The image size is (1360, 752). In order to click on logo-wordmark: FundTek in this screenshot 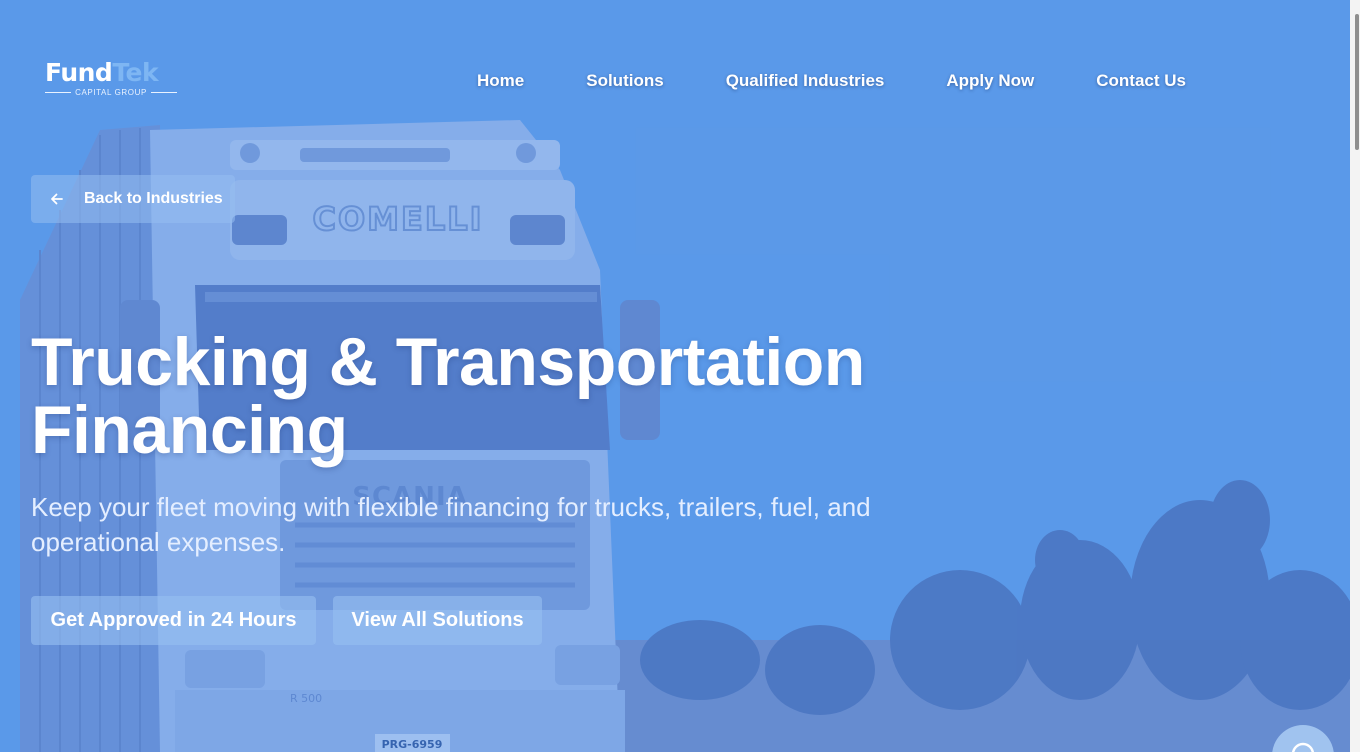, I will do `click(112, 73)`.